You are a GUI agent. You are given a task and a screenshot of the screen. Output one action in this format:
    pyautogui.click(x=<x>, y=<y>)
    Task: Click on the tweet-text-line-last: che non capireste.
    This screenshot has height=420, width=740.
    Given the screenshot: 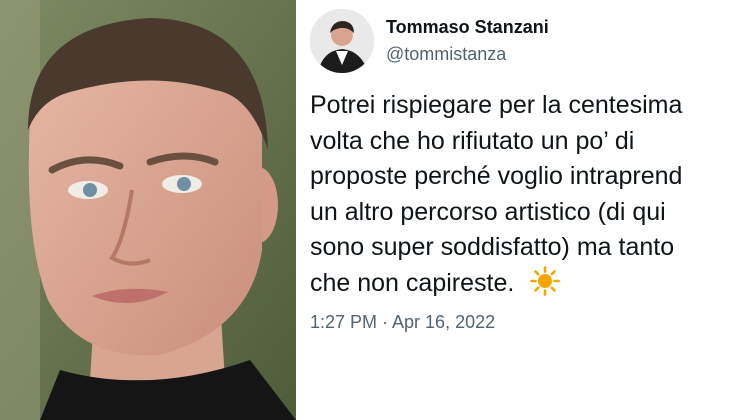 What is the action you would take?
    pyautogui.click(x=525, y=286)
    